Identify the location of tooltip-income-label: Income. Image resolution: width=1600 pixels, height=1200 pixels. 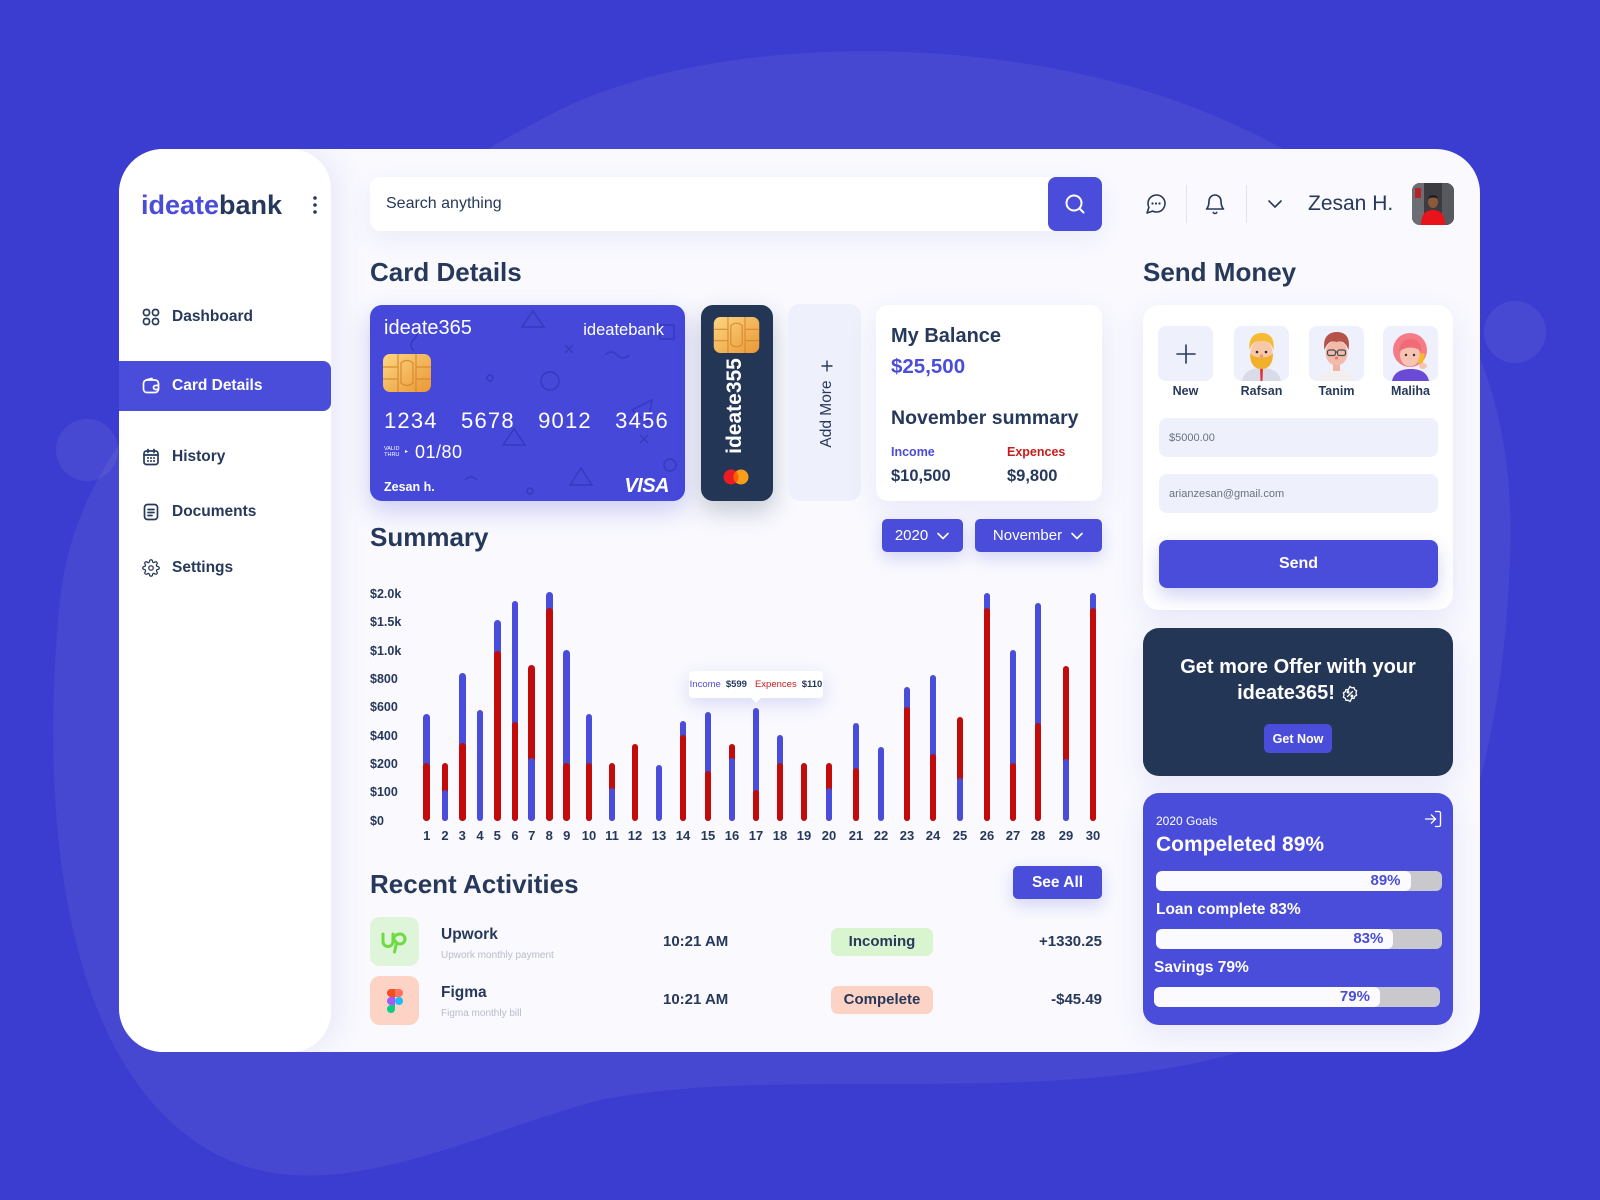
(705, 684).